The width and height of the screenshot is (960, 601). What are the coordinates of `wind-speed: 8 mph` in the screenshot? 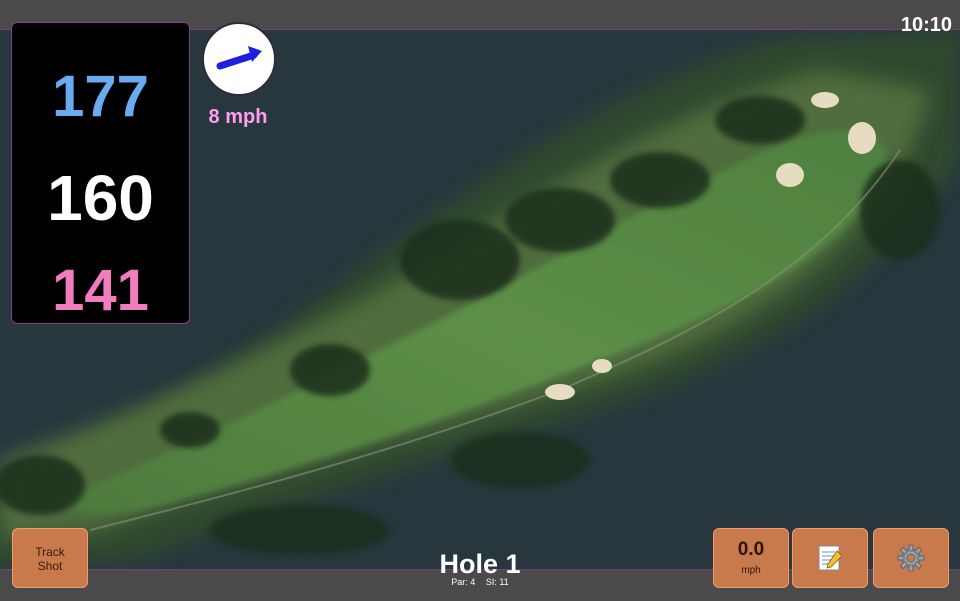 It's located at (238, 117).